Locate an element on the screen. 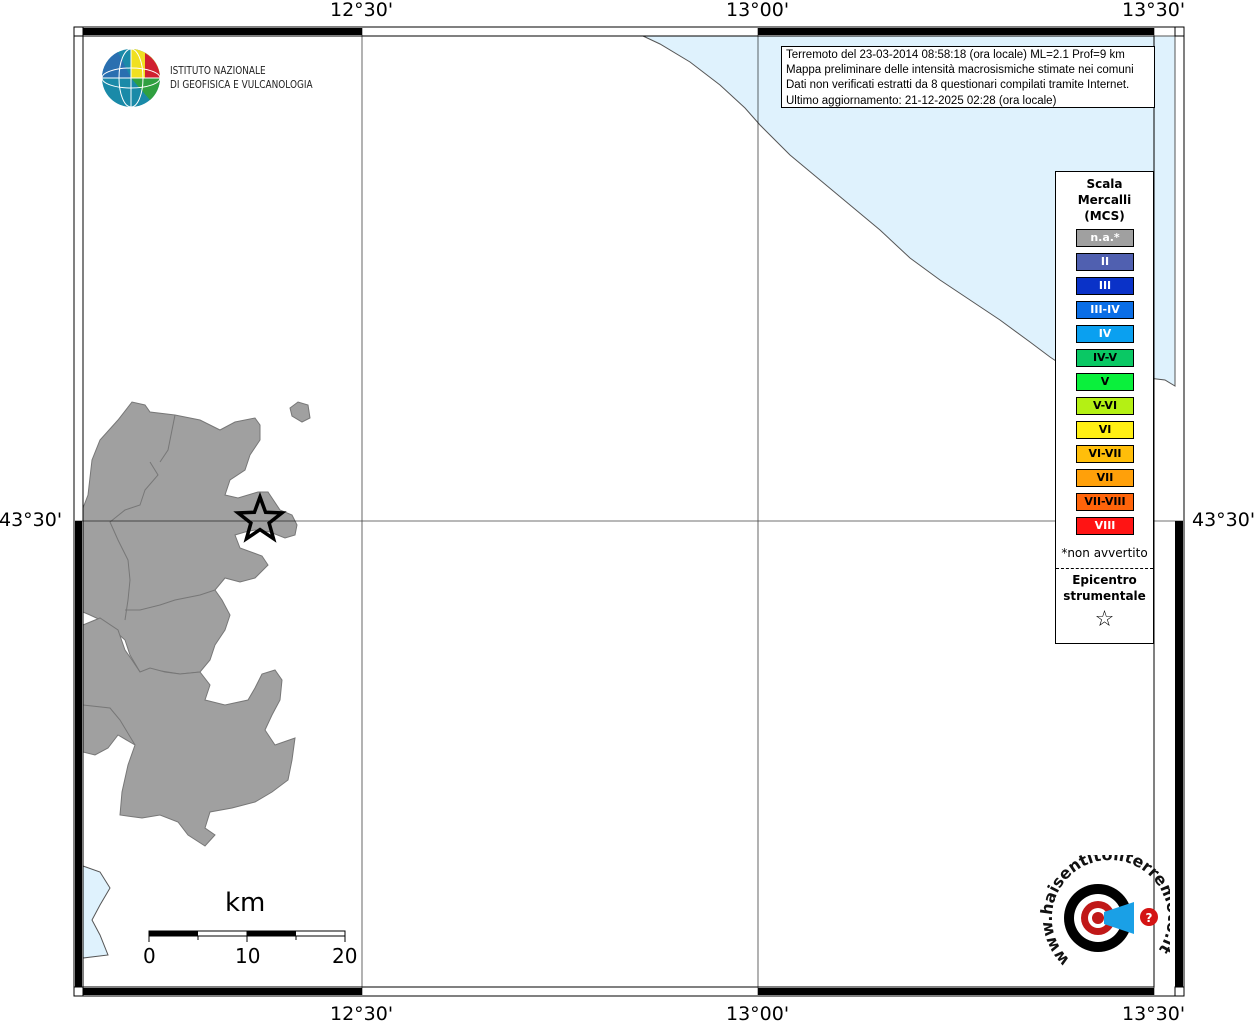  svg-text: www.haisentitoilterremoto.it is located at coordinates (1103, 912).